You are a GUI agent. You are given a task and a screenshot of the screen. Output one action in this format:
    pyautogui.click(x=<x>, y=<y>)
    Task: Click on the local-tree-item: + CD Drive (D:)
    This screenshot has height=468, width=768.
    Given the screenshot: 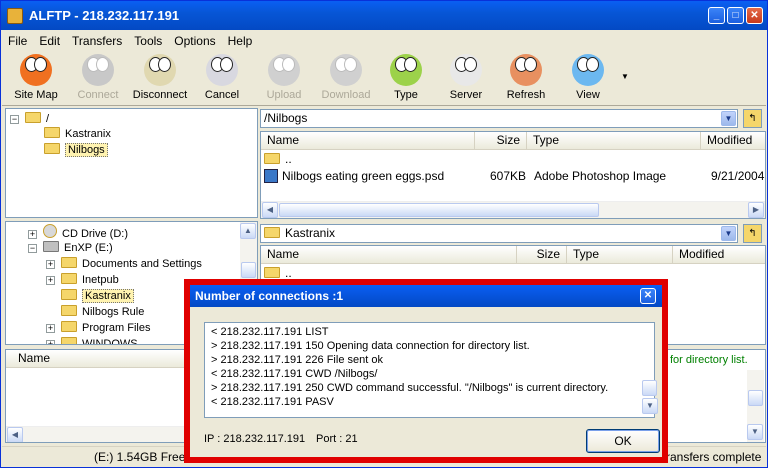 What is the action you would take?
    pyautogui.click(x=78, y=232)
    